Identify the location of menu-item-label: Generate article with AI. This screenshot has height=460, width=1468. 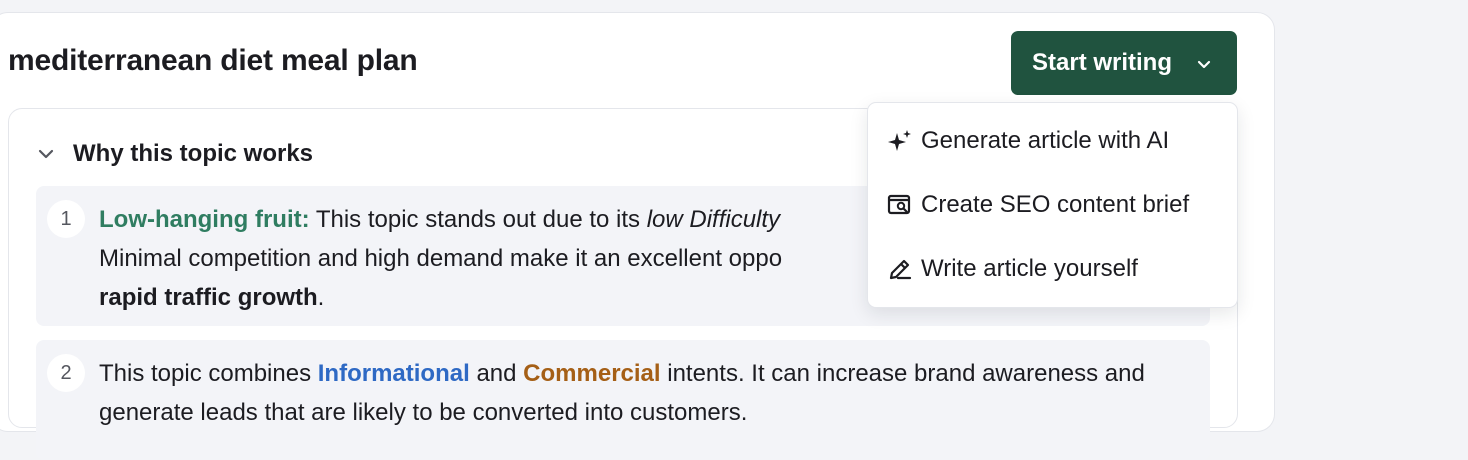
(1045, 140).